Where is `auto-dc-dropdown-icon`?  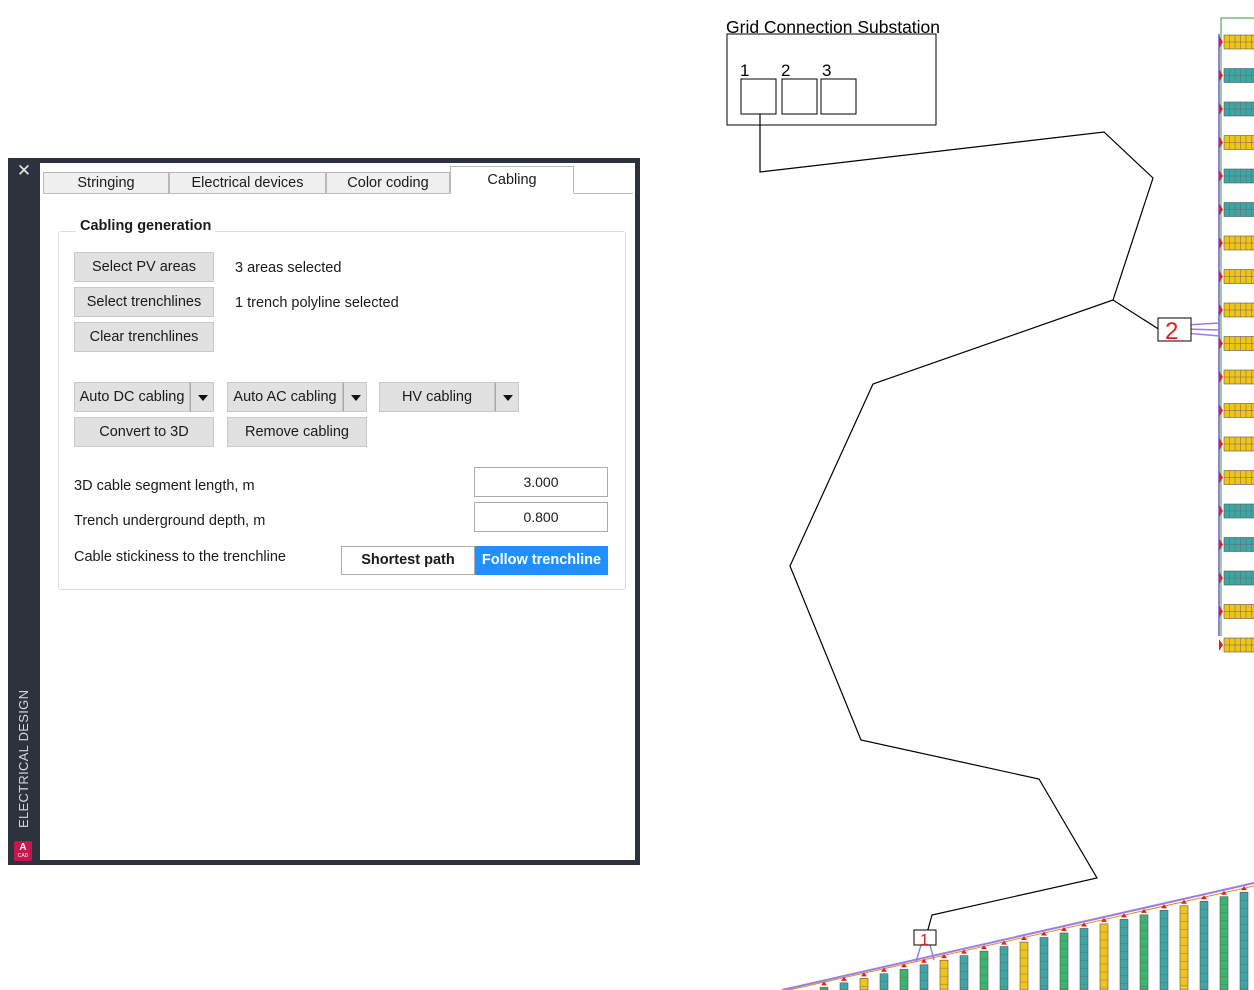 auto-dc-dropdown-icon is located at coordinates (202, 397).